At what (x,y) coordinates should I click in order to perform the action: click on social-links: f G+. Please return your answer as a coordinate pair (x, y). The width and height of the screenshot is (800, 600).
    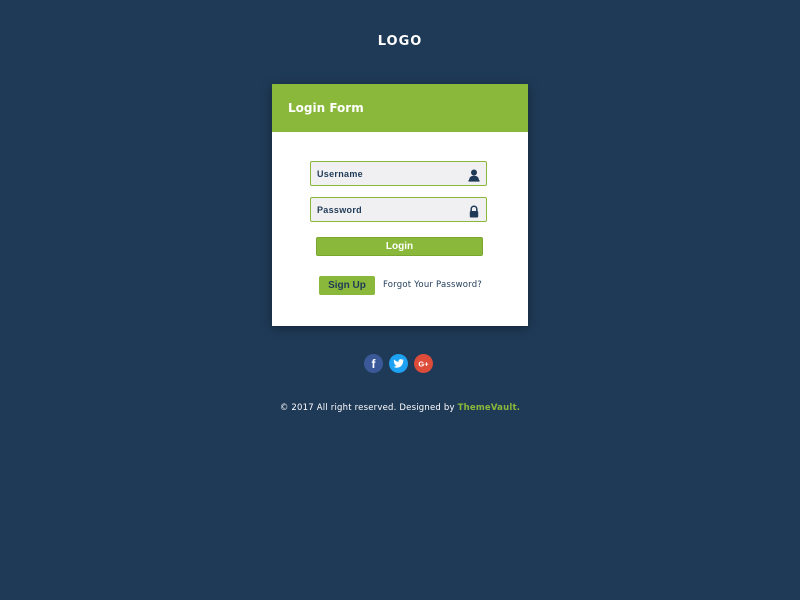
    Looking at the image, I should click on (400, 364).